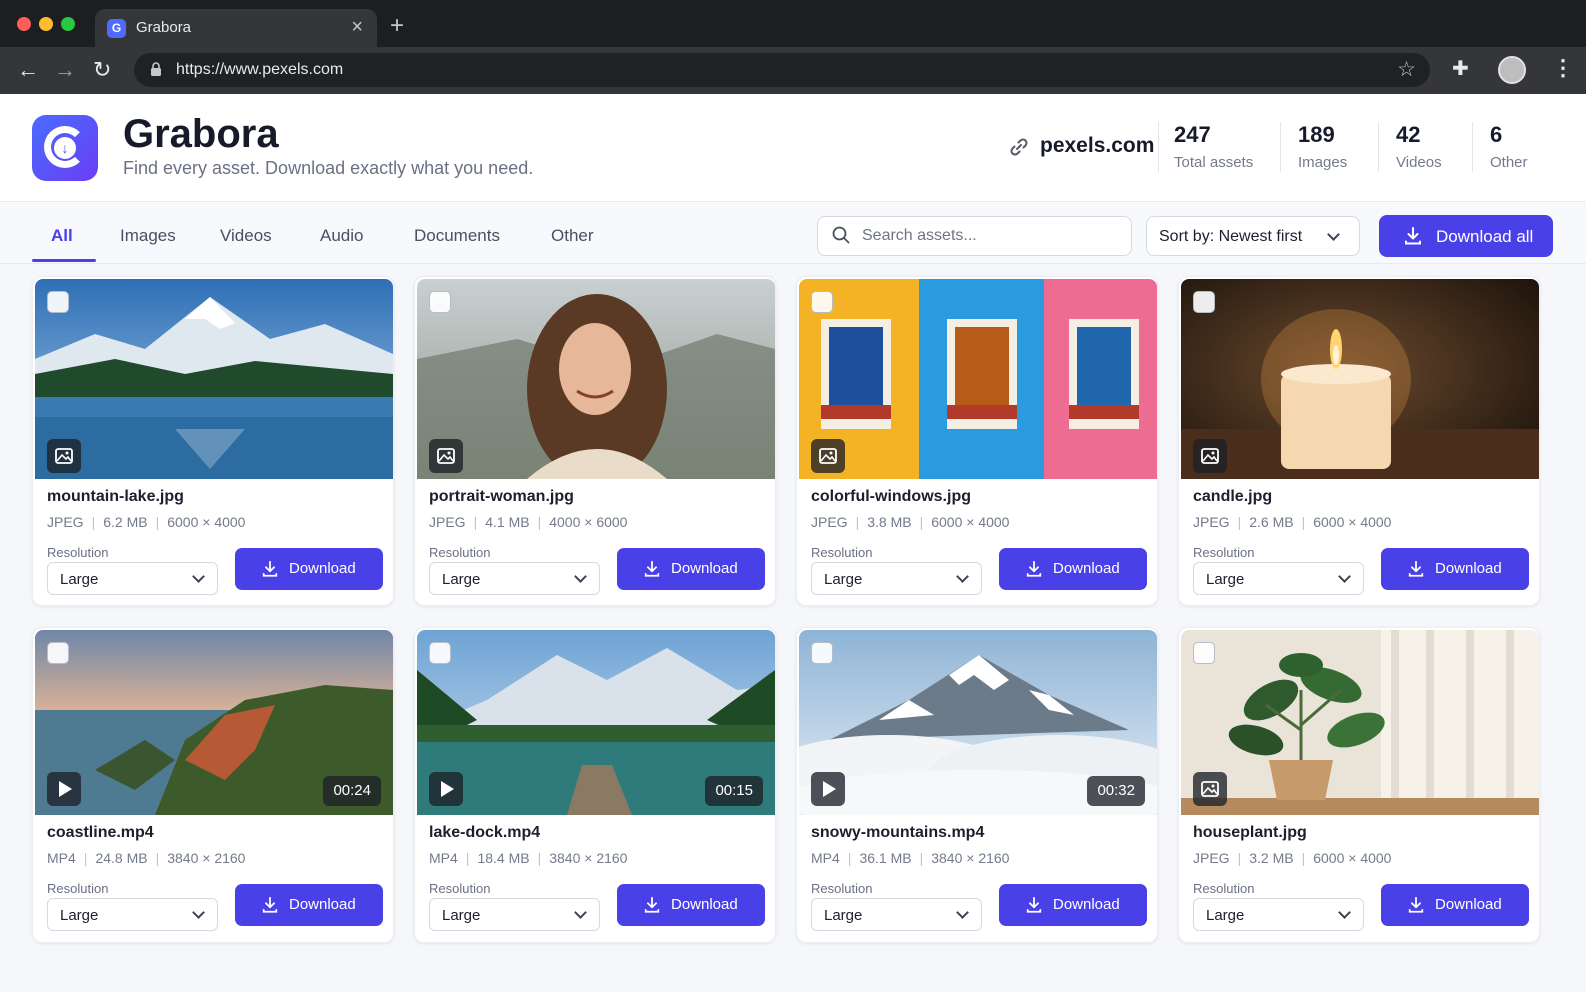 Image resolution: width=1586 pixels, height=992 pixels. Describe the element at coordinates (970, 858) in the screenshot. I see `file-dimensions: 3840 × 2160` at that location.